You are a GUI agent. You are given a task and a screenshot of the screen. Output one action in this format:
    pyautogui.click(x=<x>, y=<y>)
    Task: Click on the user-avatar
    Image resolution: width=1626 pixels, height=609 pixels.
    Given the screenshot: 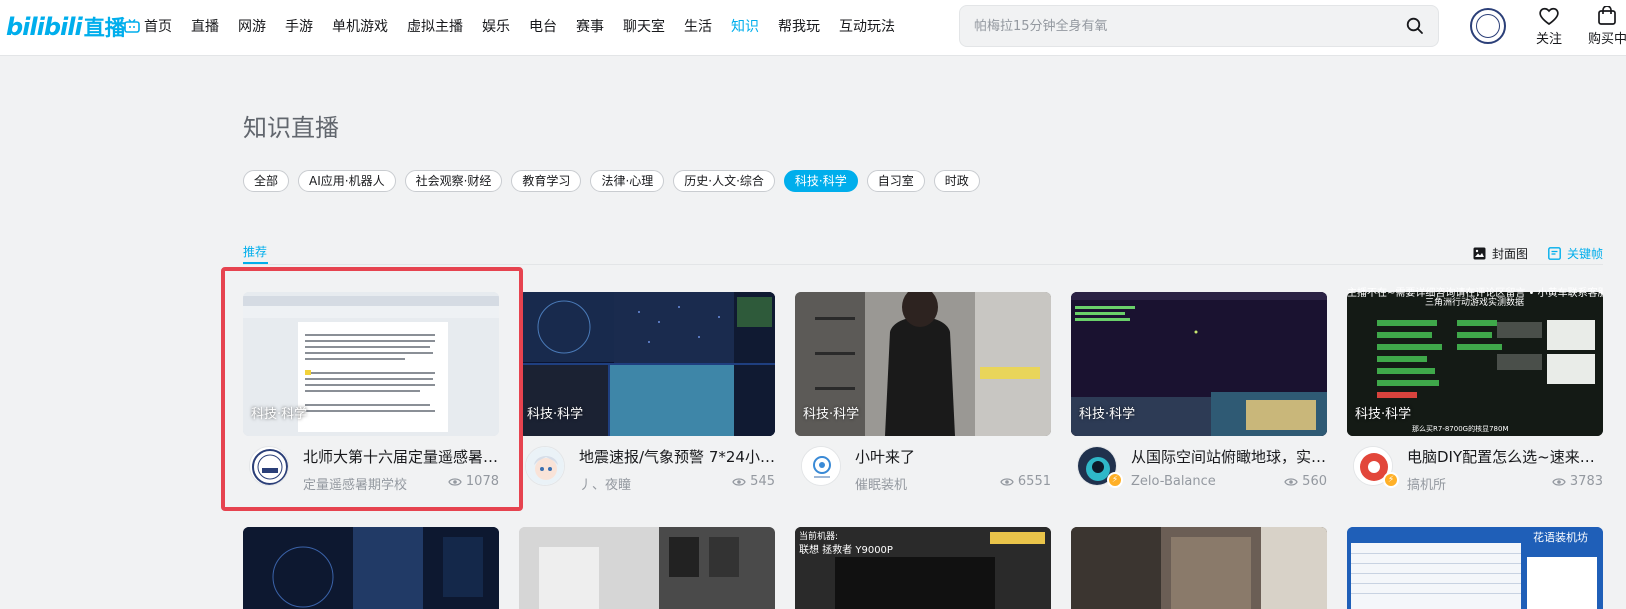 What is the action you would take?
    pyautogui.click(x=1488, y=26)
    